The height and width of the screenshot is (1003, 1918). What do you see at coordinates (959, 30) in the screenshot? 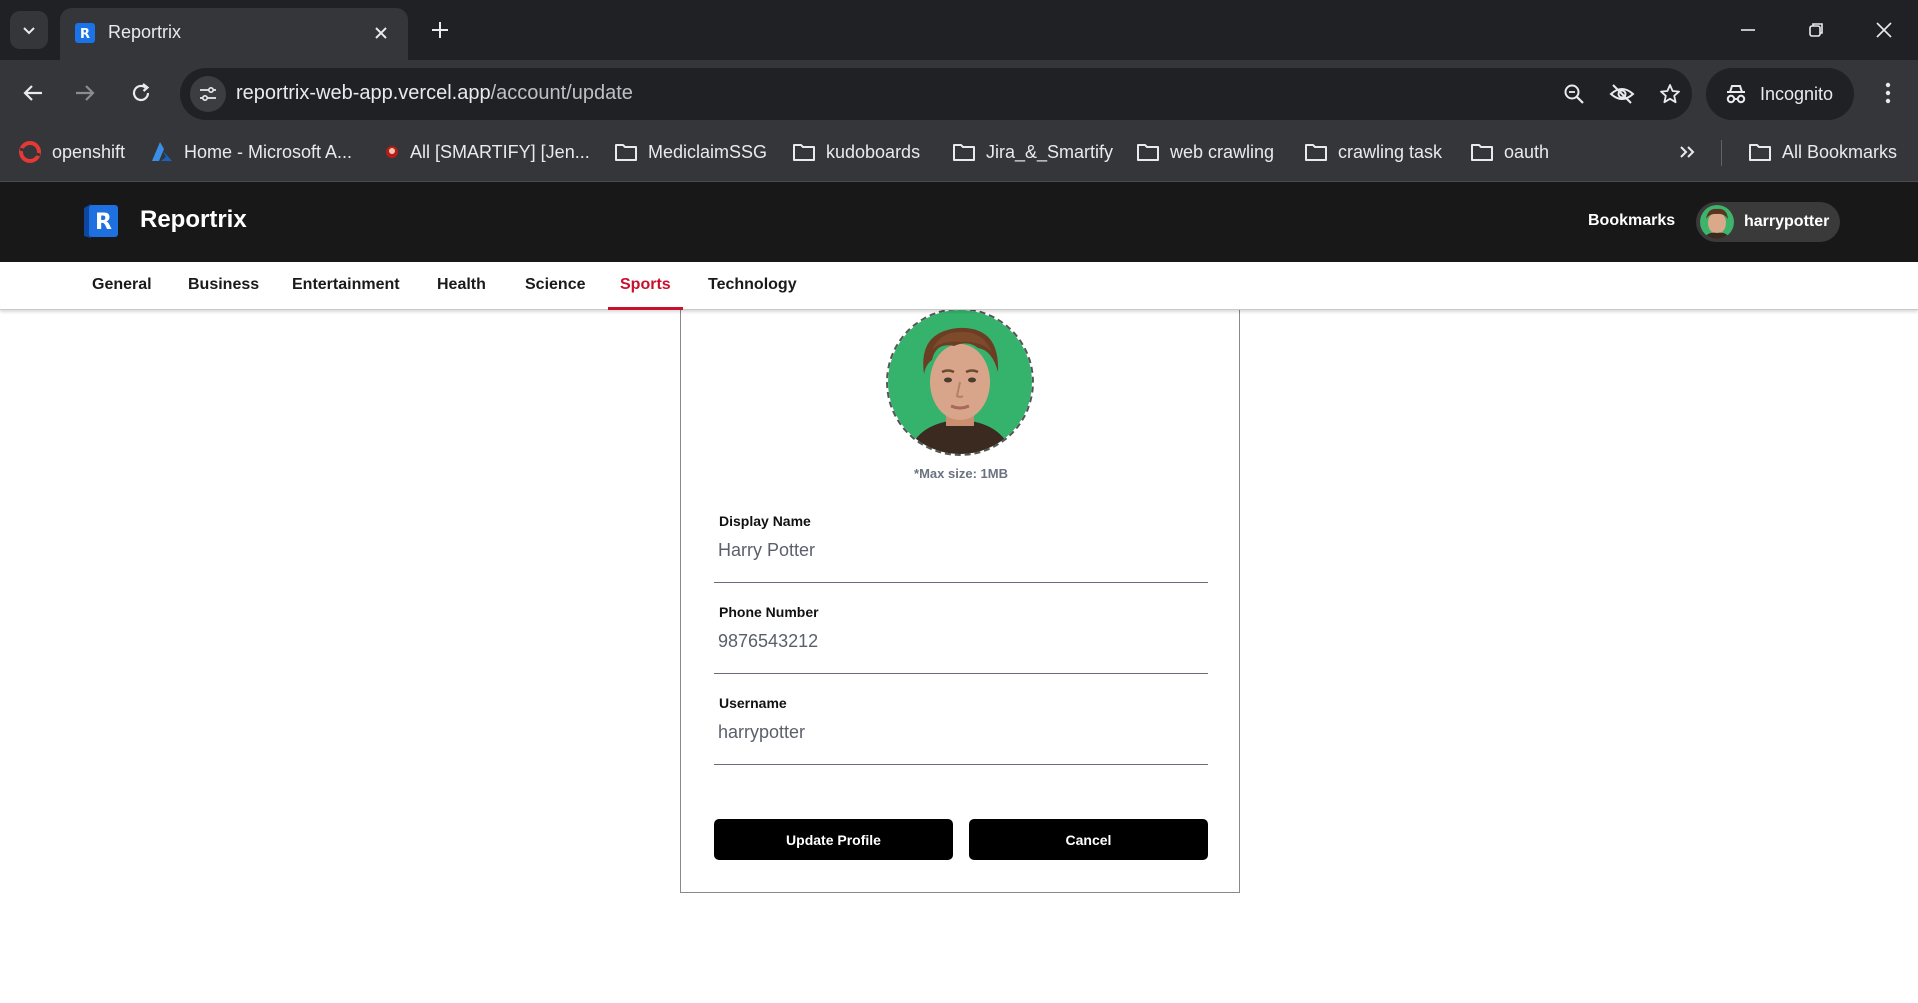
I see `browser-tab-bar: R Reportrix` at bounding box center [959, 30].